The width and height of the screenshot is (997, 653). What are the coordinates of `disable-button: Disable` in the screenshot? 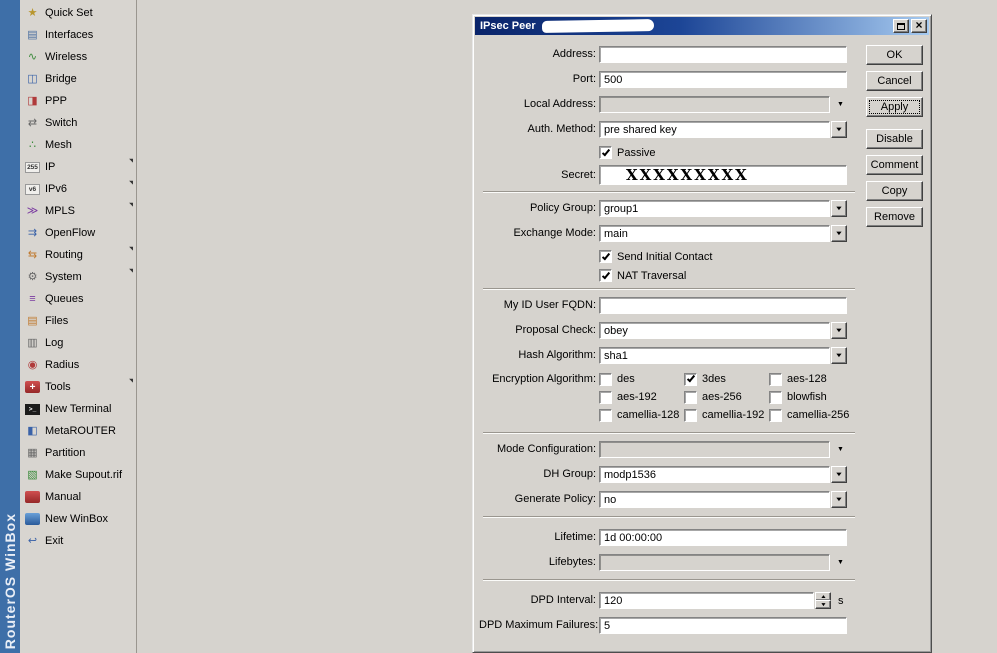 It's located at (894, 139).